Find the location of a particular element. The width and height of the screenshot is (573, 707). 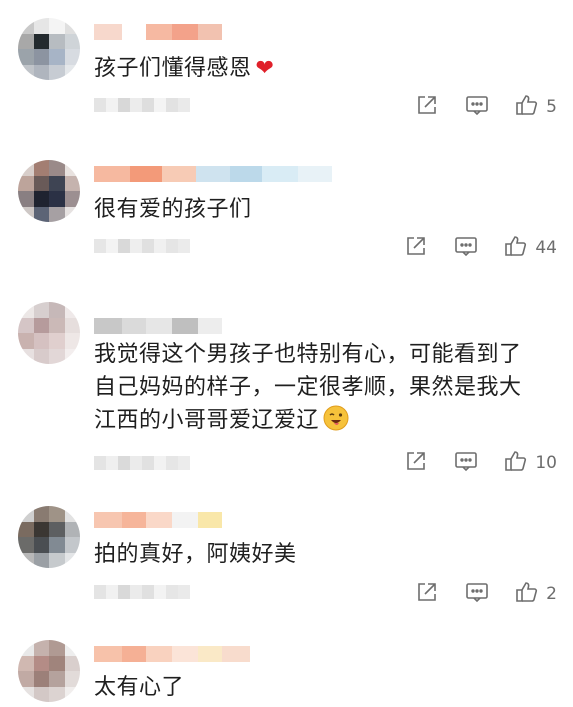

like-button: 5 is located at coordinates (535, 107).